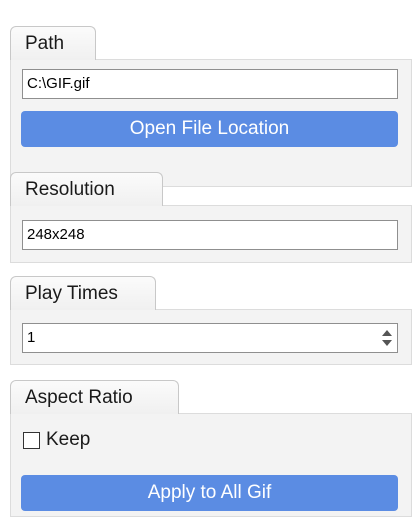  Describe the element at coordinates (31, 337) in the screenshot. I see `play-times-value: 1` at that location.